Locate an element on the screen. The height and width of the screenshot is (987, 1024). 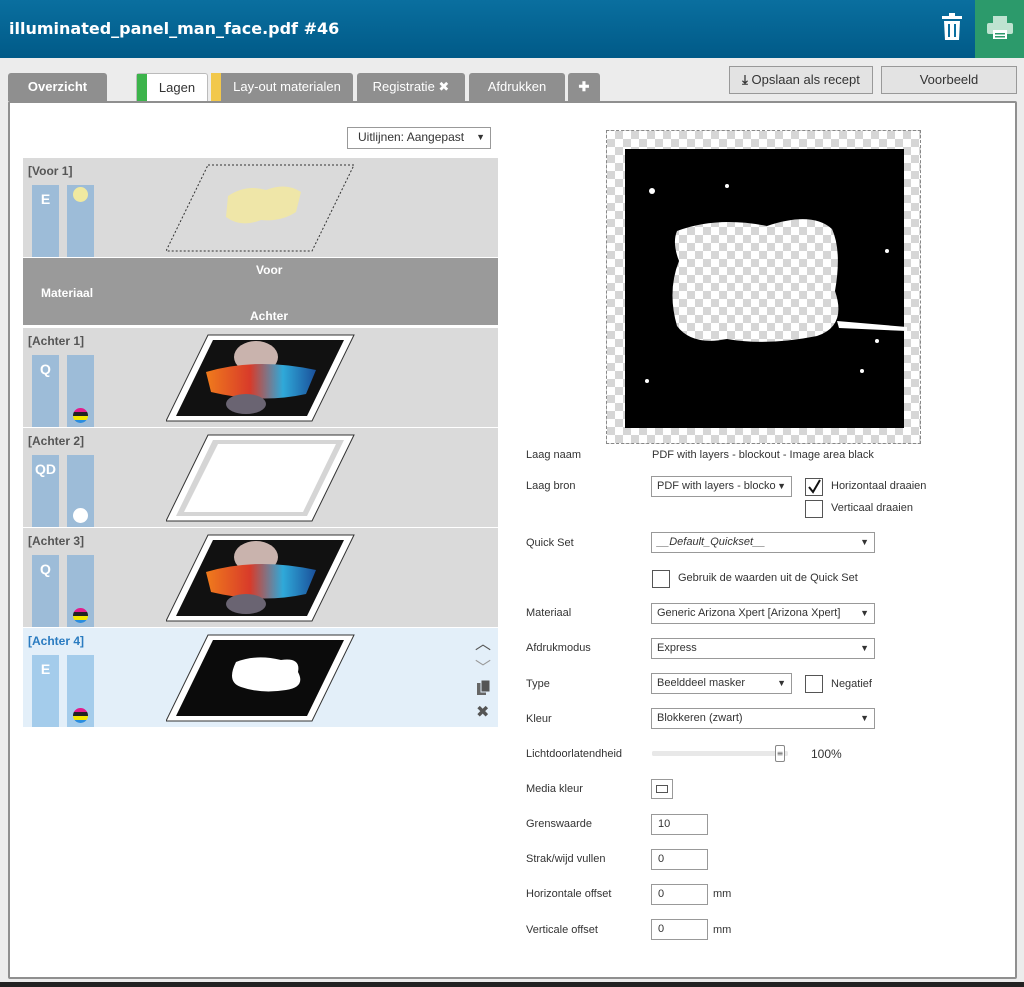
plus-icon: ✚ is located at coordinates (584, 86).